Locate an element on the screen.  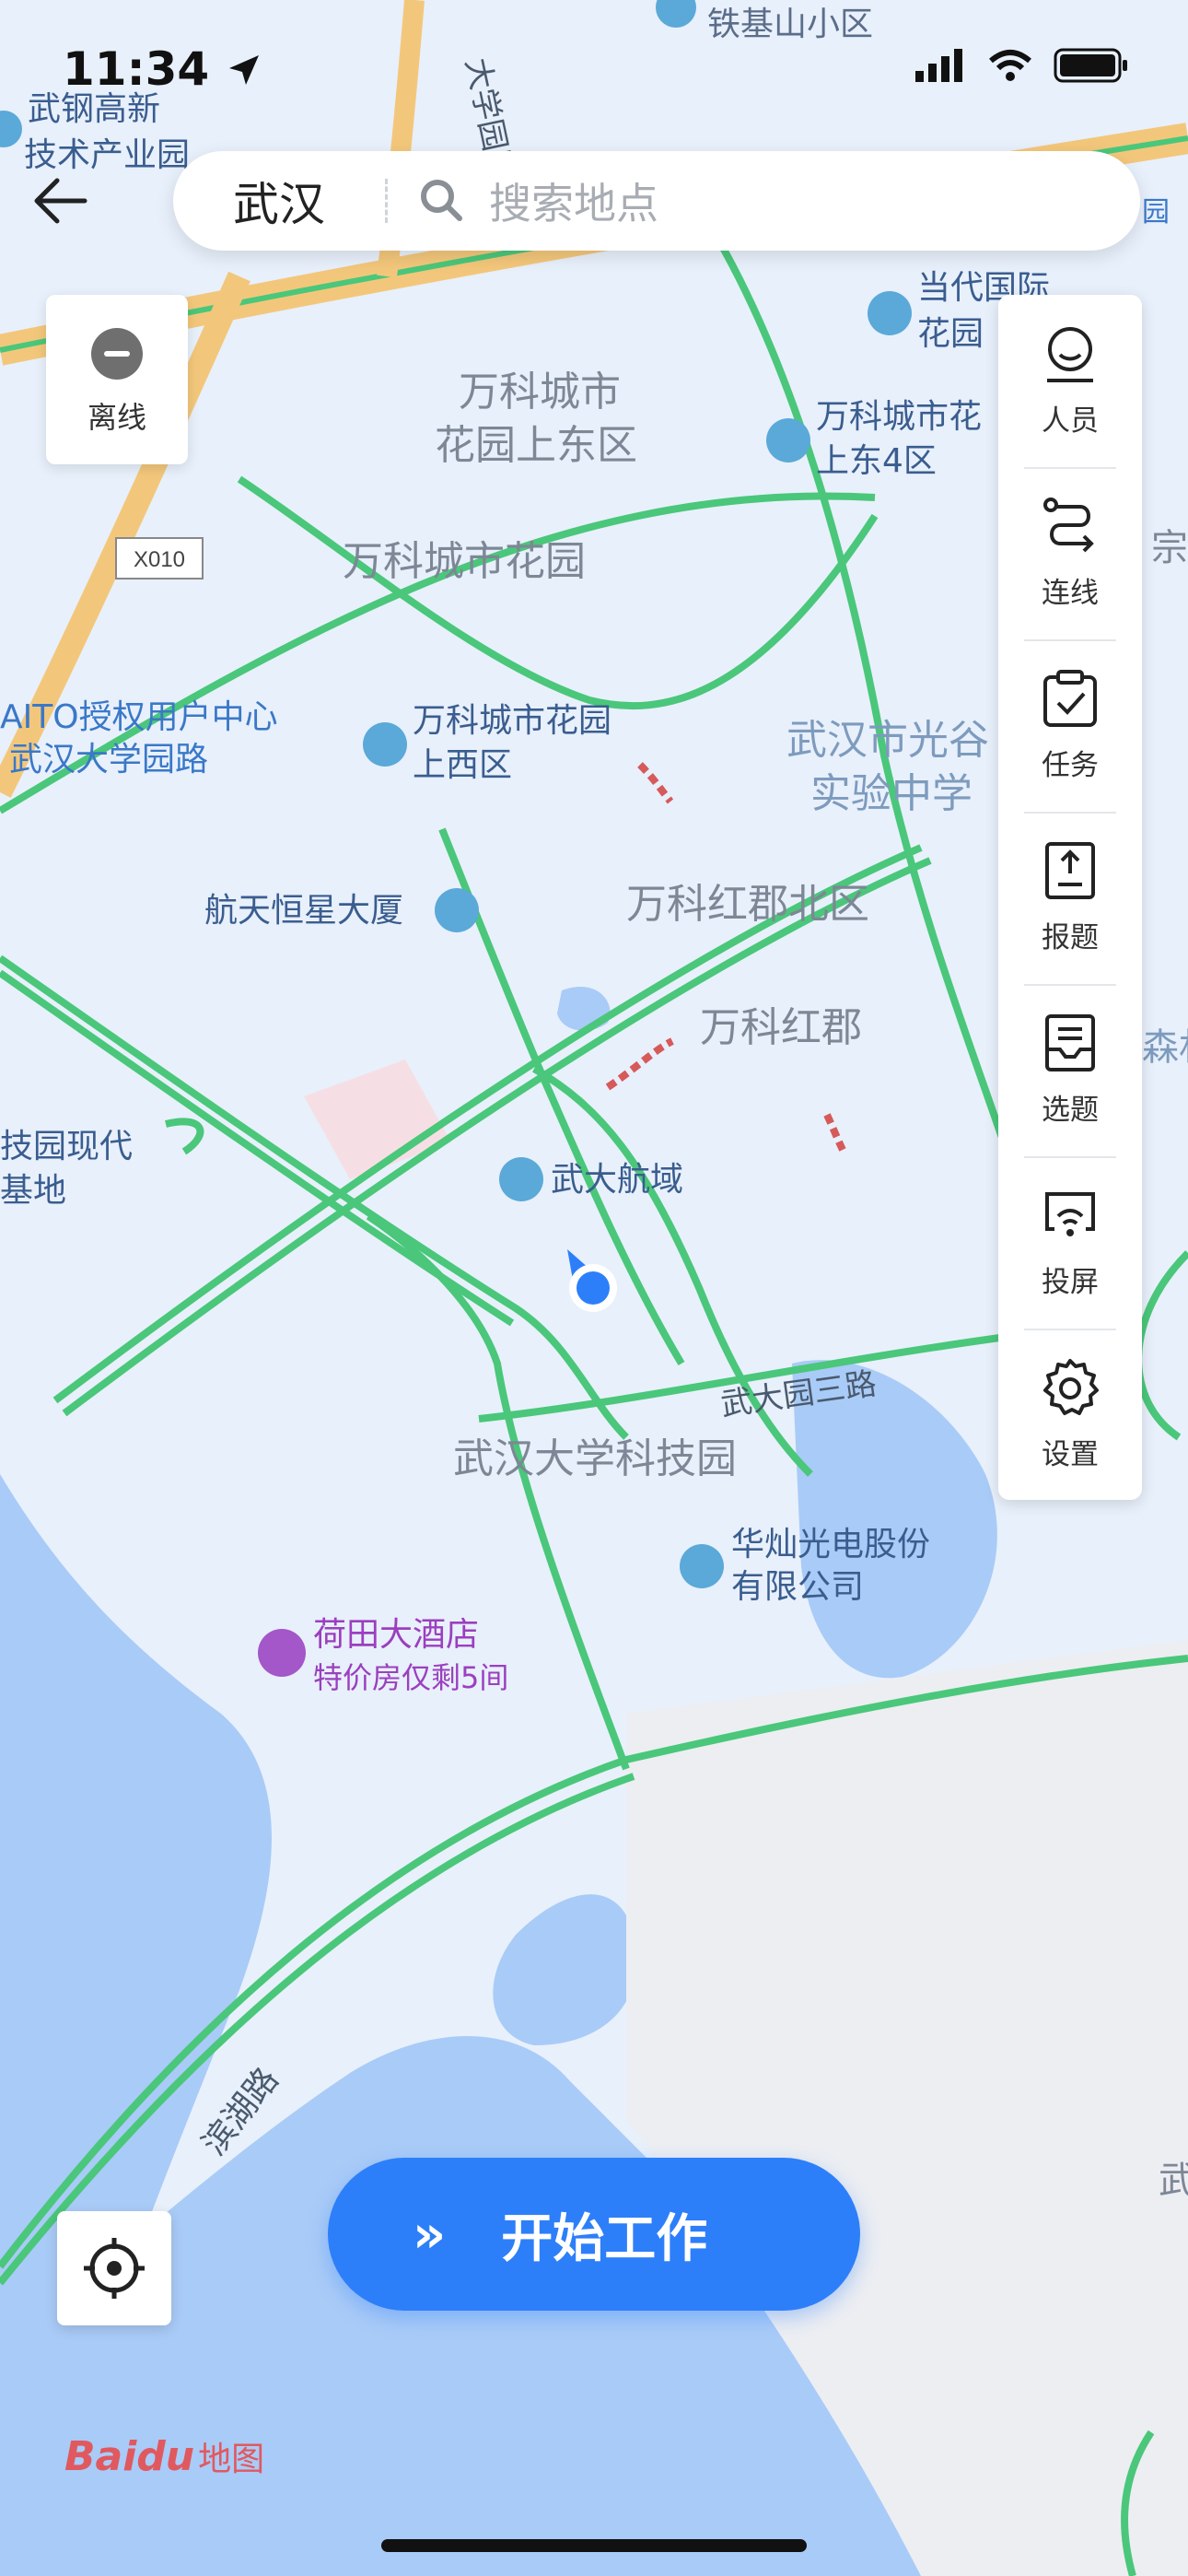
map-label: 花园 is located at coordinates (951, 334).